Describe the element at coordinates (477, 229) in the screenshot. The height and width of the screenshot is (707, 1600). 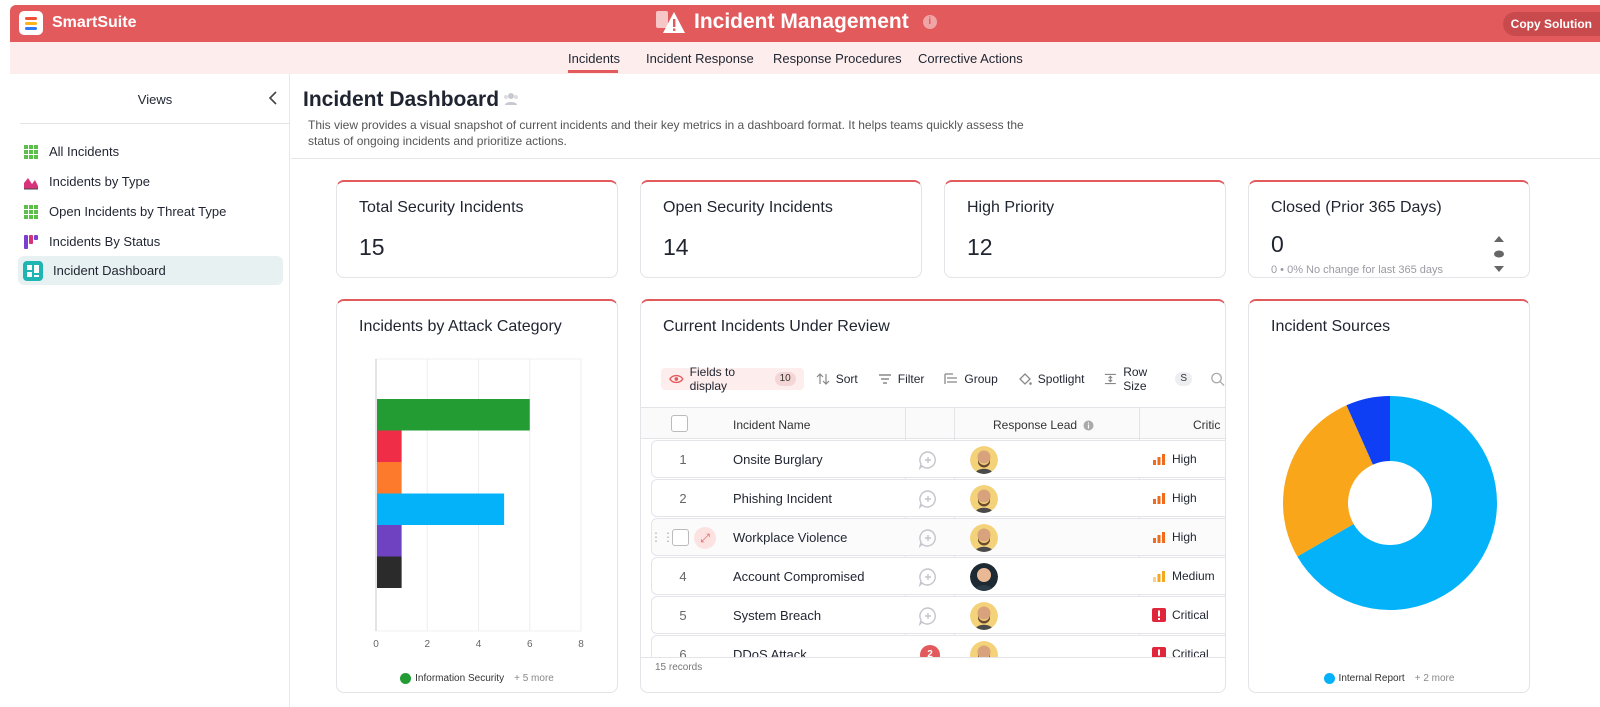
I see `metric-card-total: Total Security Incidents 15` at that location.